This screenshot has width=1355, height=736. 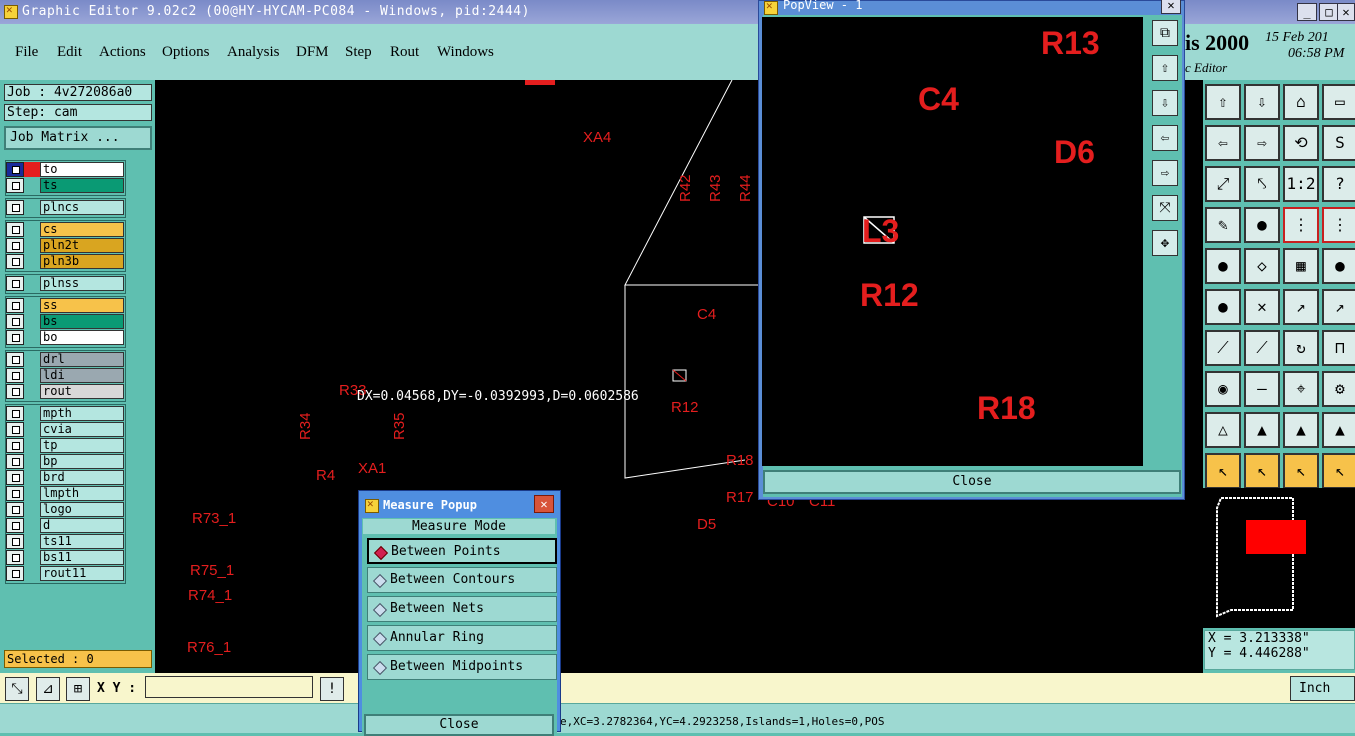 I want to click on popview-close-button: Close, so click(x=972, y=482).